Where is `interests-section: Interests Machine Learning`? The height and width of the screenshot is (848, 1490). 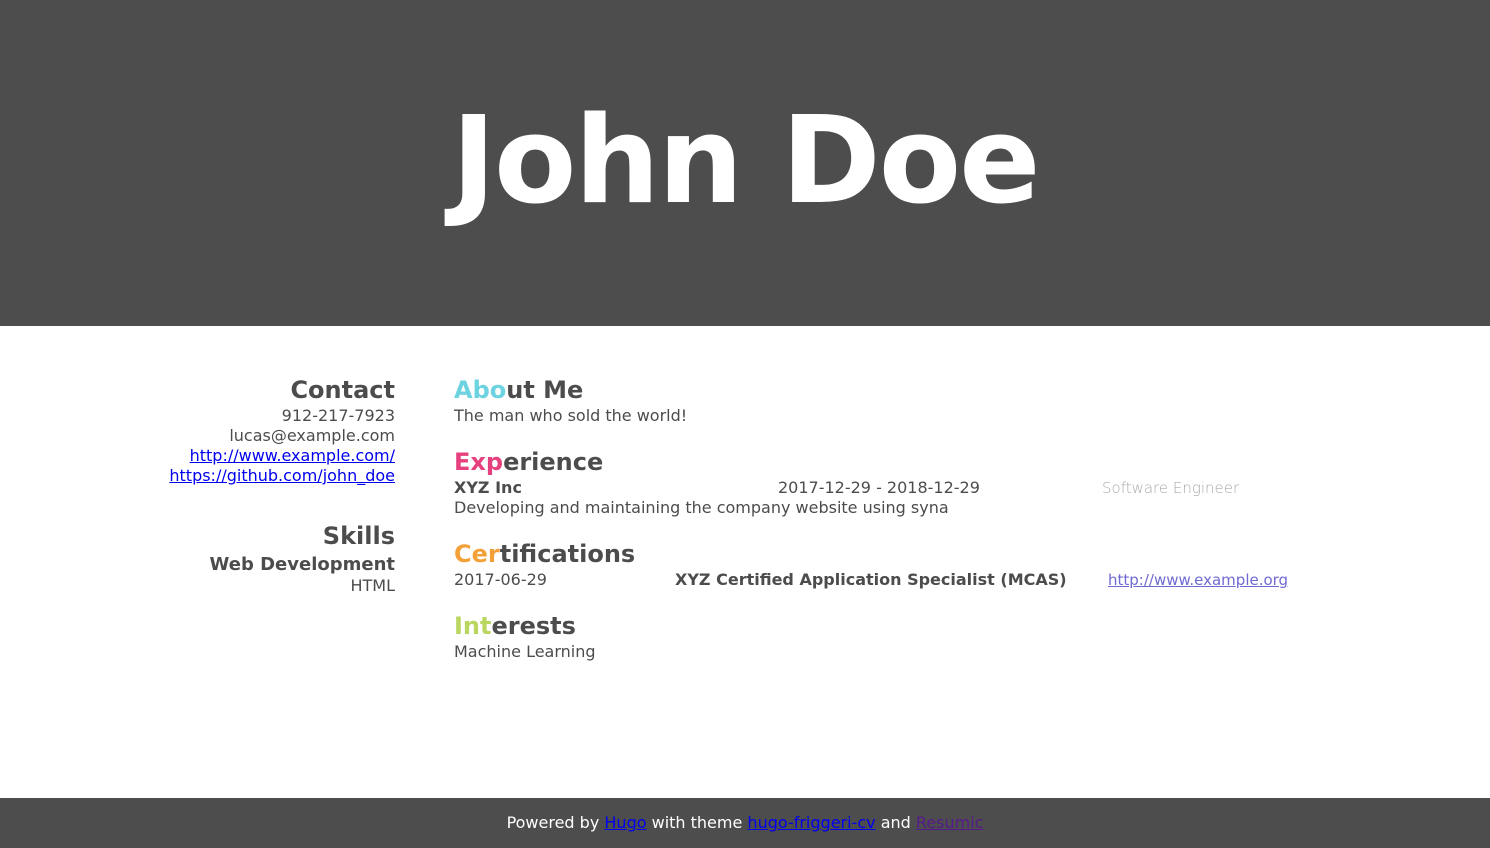 interests-section: Interests Machine Learning is located at coordinates (869, 636).